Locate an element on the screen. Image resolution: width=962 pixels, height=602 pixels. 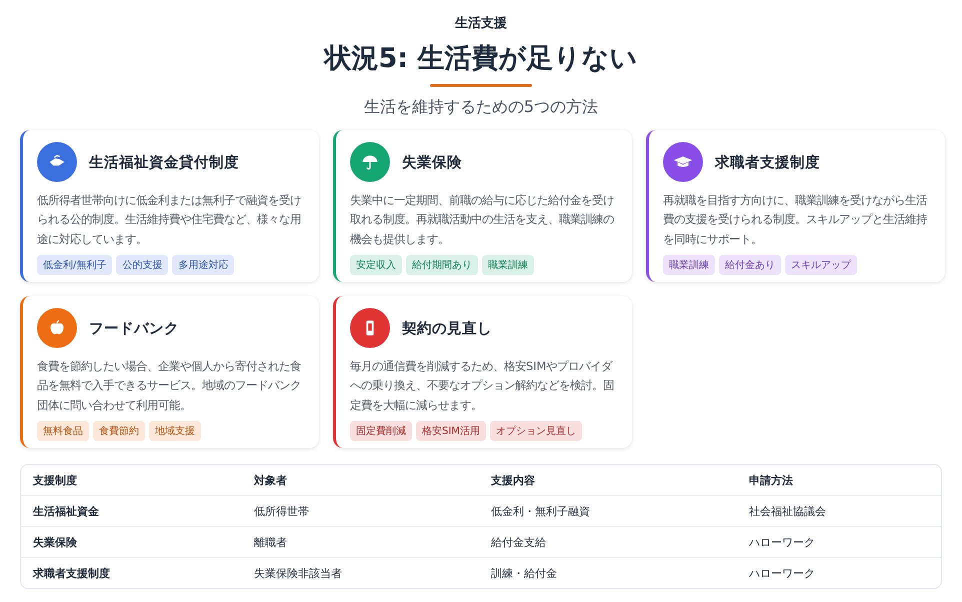
page-title: 状況5: 生活費が足りない is located at coordinates (481, 59).